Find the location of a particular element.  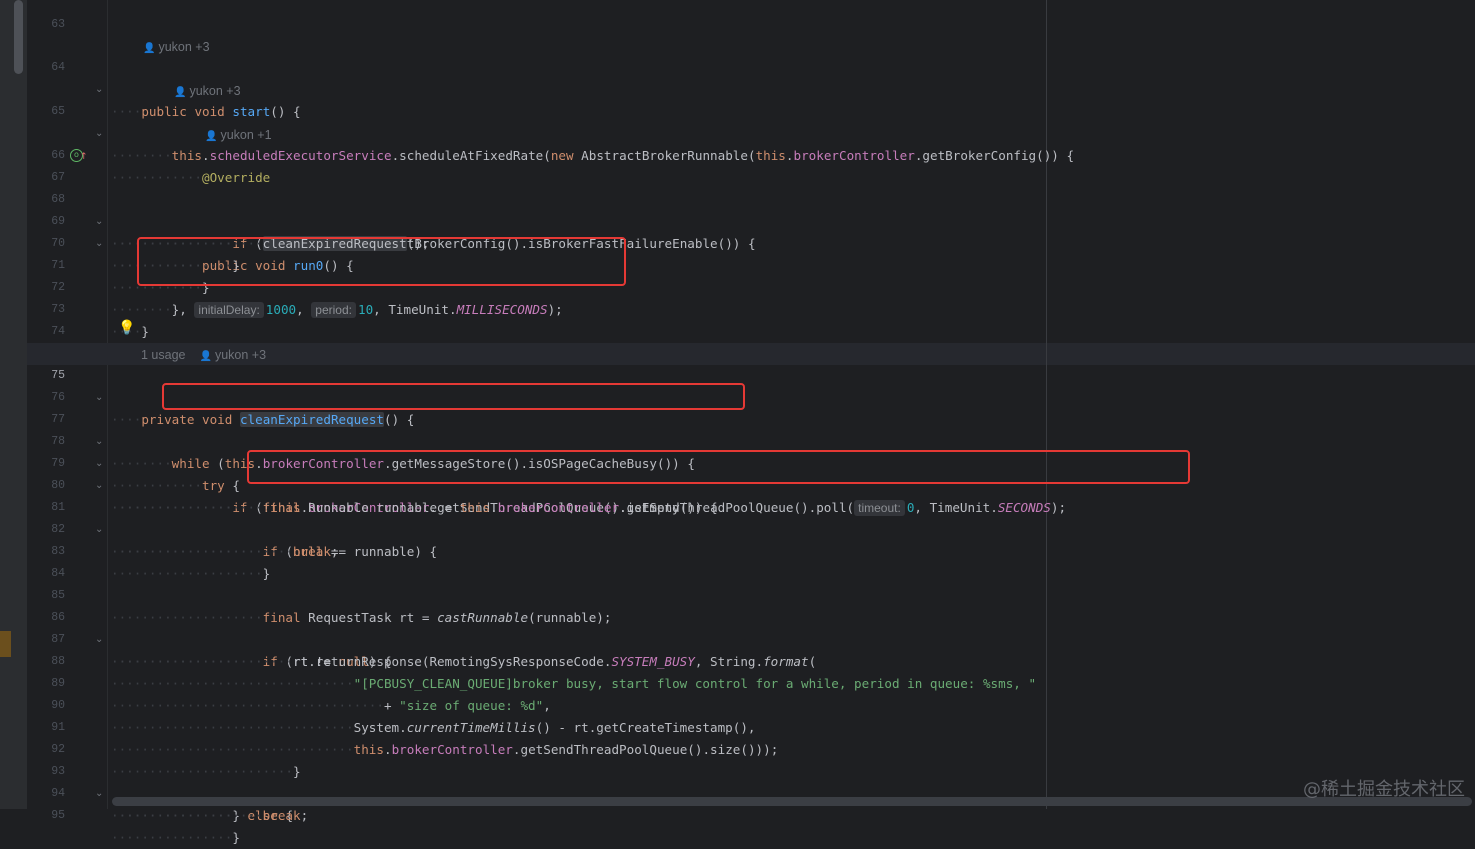

code-line-74: 74 is located at coordinates (737, 318).